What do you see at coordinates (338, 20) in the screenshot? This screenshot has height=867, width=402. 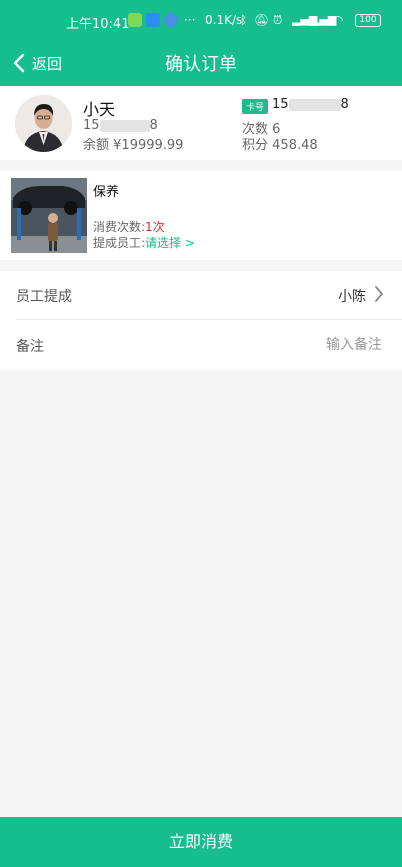 I see `wifi-icon: ◠` at bounding box center [338, 20].